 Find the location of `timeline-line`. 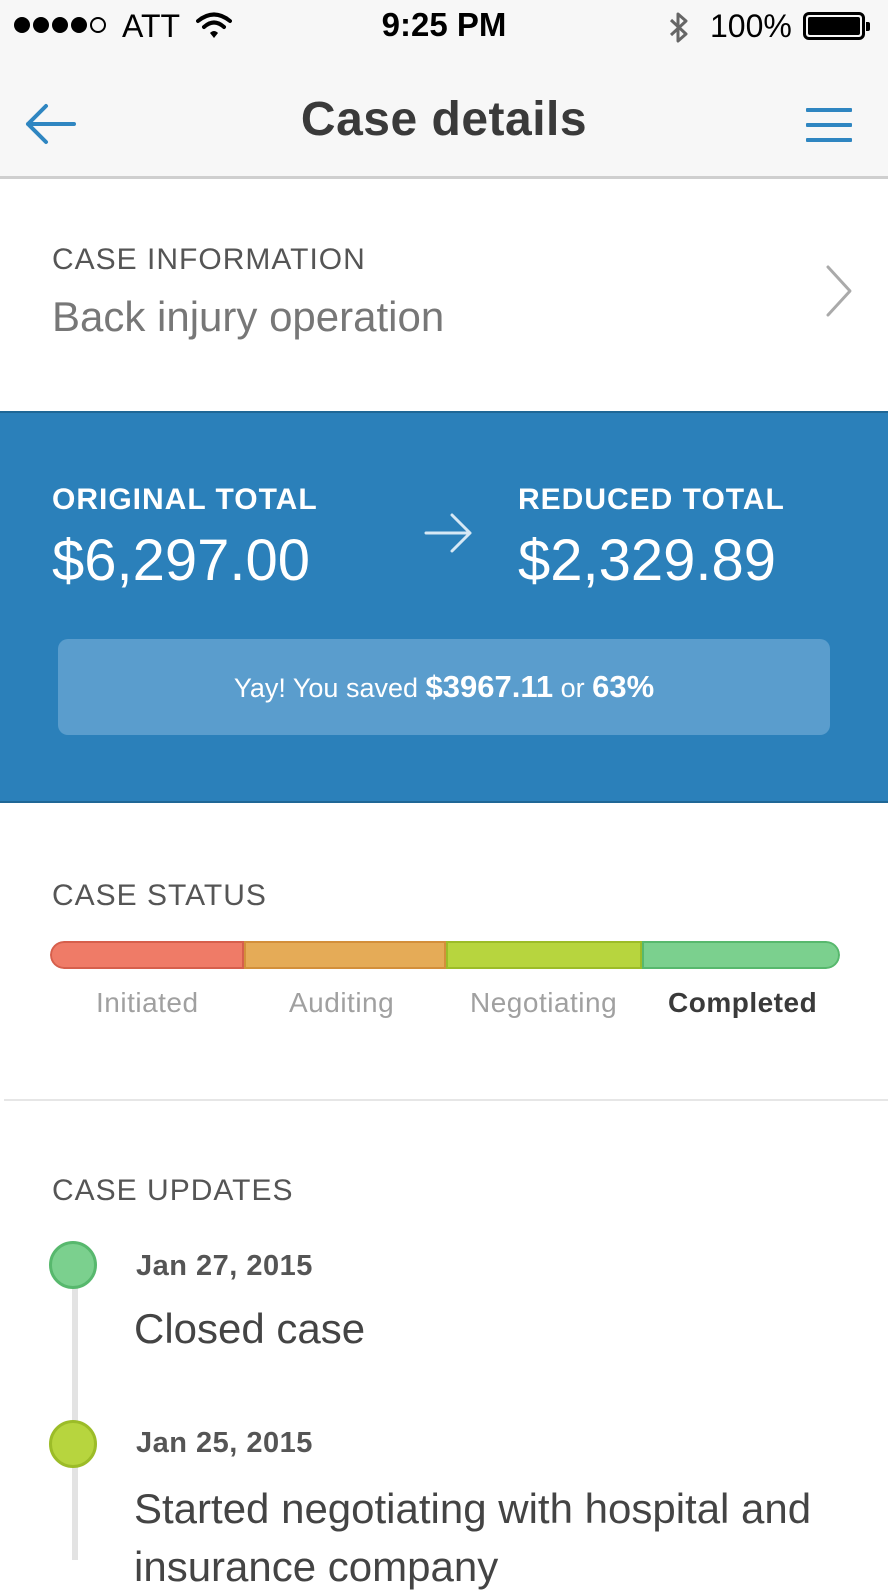

timeline-line is located at coordinates (75, 1412).